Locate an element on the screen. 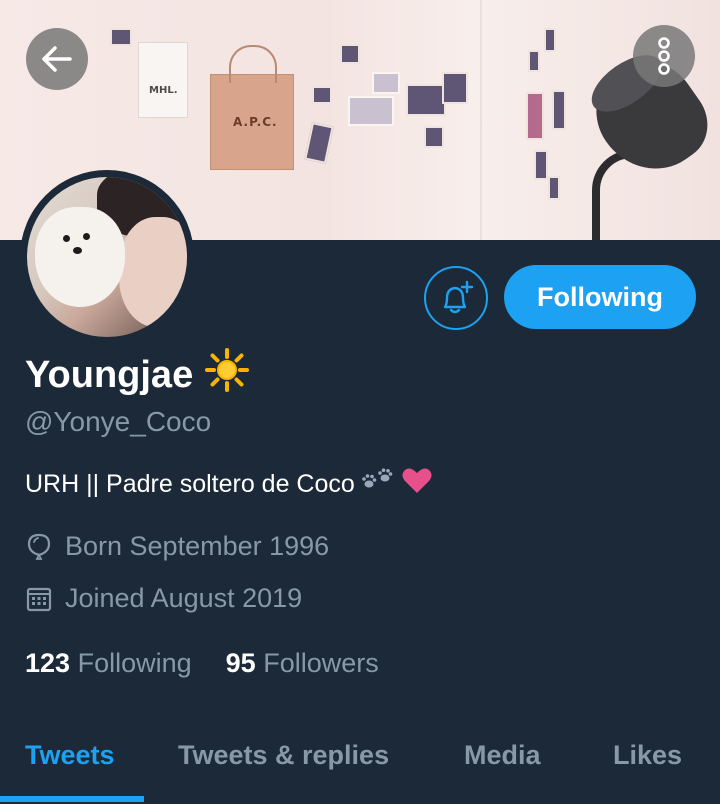 The image size is (720, 804). birthdate-row: Born September 1996 is located at coordinates (177, 546).